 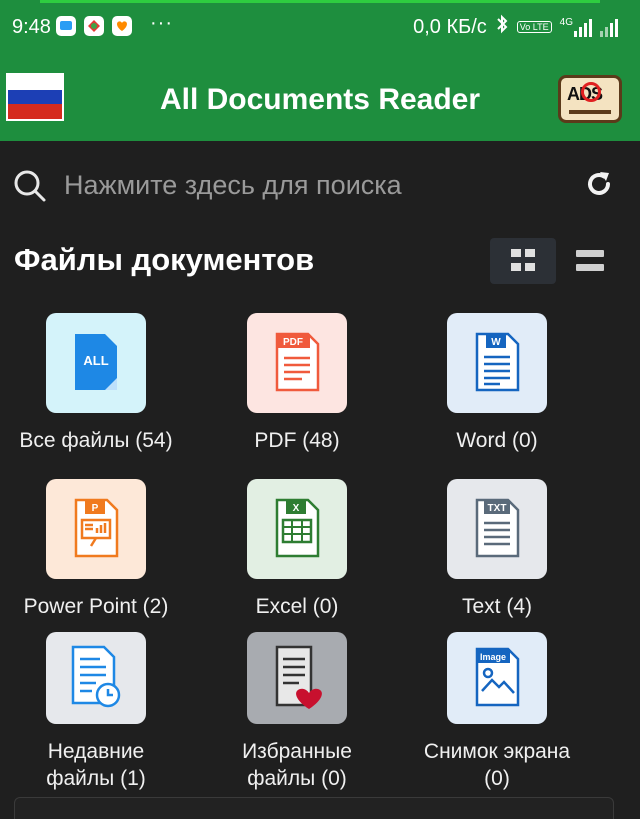 I want to click on category-recent-files: Недавние файлы (1), so click(x=98, y=712).